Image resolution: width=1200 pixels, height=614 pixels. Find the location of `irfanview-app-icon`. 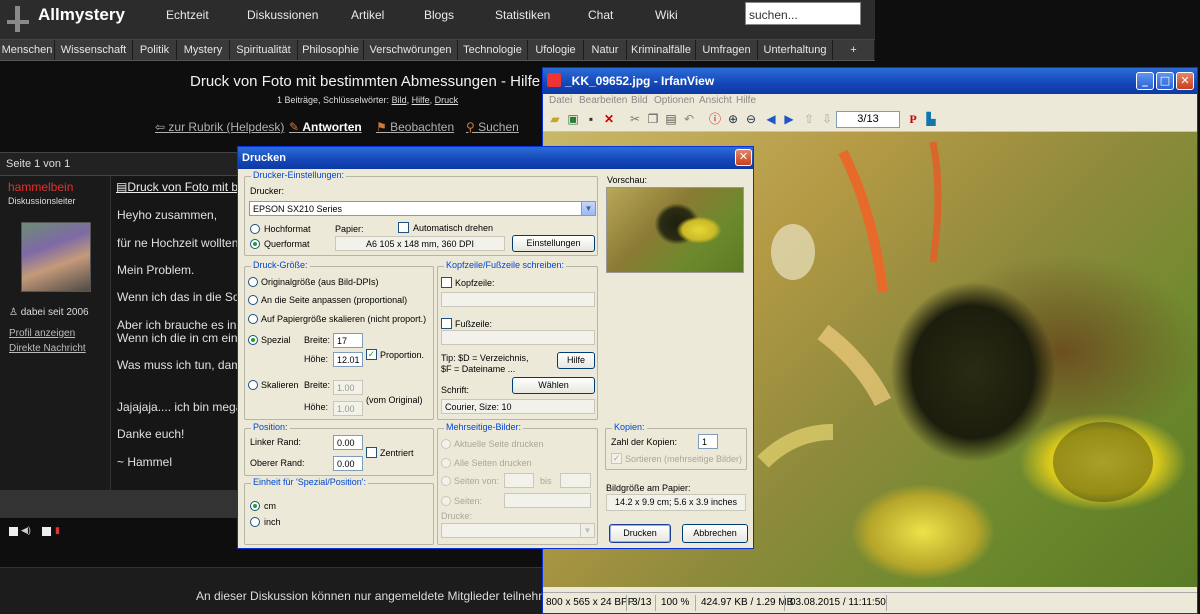

irfanview-app-icon is located at coordinates (554, 80).